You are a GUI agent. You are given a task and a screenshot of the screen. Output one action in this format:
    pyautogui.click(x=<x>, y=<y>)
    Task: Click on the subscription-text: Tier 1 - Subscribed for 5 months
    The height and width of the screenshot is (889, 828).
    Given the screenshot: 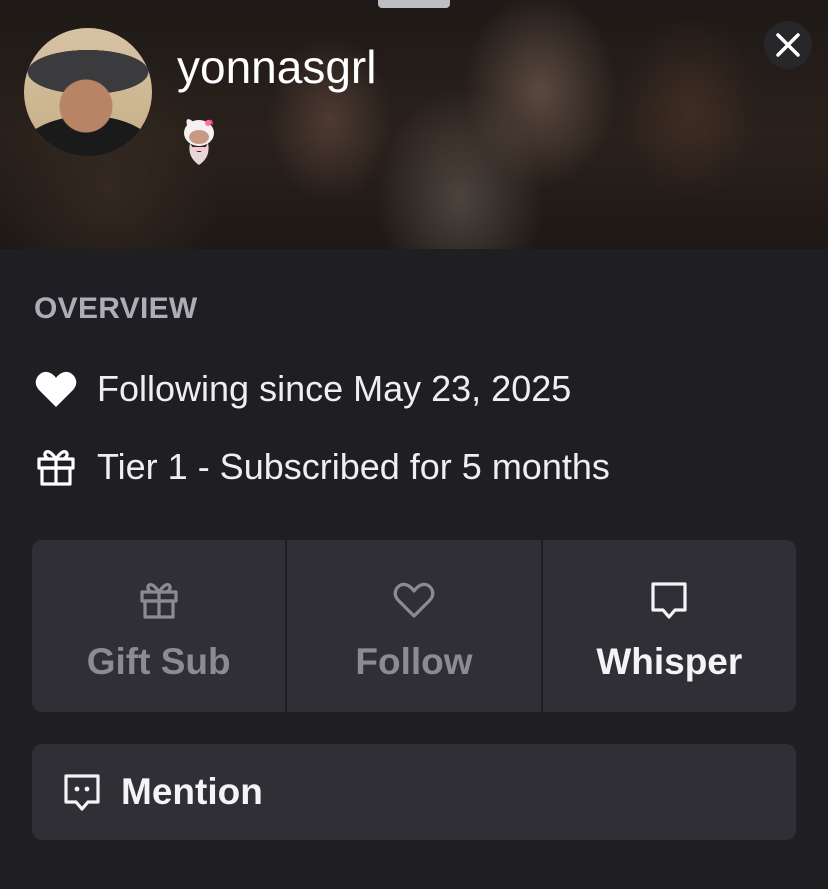 What is the action you would take?
    pyautogui.click(x=353, y=466)
    